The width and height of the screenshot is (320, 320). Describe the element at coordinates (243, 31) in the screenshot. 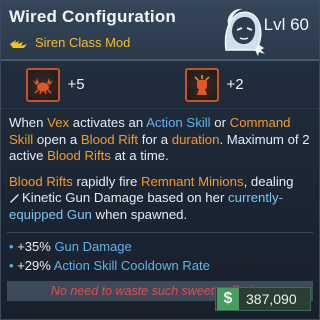

I see `vex-portrait-icon` at that location.